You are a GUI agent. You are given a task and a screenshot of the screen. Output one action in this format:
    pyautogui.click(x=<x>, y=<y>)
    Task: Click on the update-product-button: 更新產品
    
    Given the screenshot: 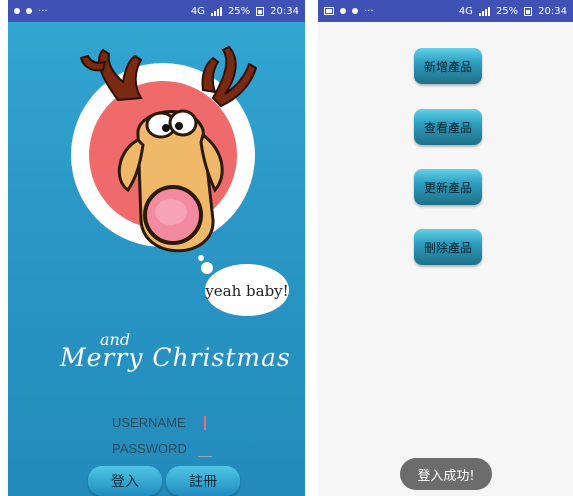 What is the action you would take?
    pyautogui.click(x=448, y=187)
    